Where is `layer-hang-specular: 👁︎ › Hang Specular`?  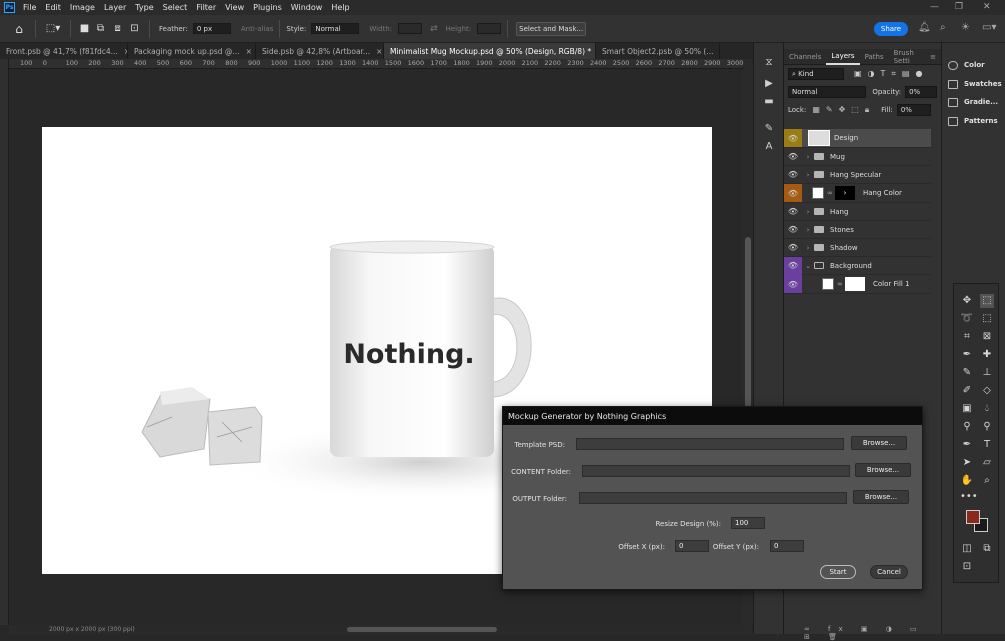
layer-hang-specular: 👁︎ › Hang Specular is located at coordinates (857, 175).